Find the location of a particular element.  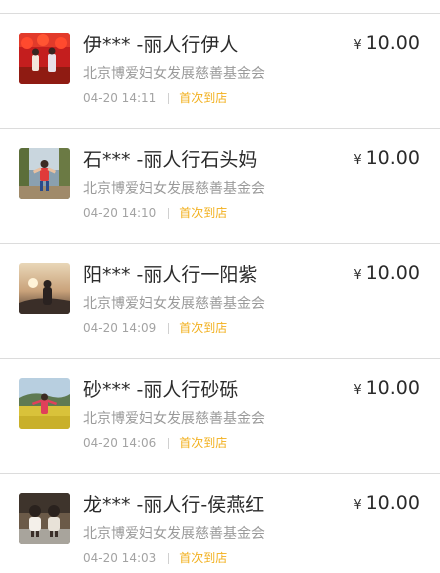

donor-name: 龙*** -丽人行-侯燕红 is located at coordinates (174, 505).